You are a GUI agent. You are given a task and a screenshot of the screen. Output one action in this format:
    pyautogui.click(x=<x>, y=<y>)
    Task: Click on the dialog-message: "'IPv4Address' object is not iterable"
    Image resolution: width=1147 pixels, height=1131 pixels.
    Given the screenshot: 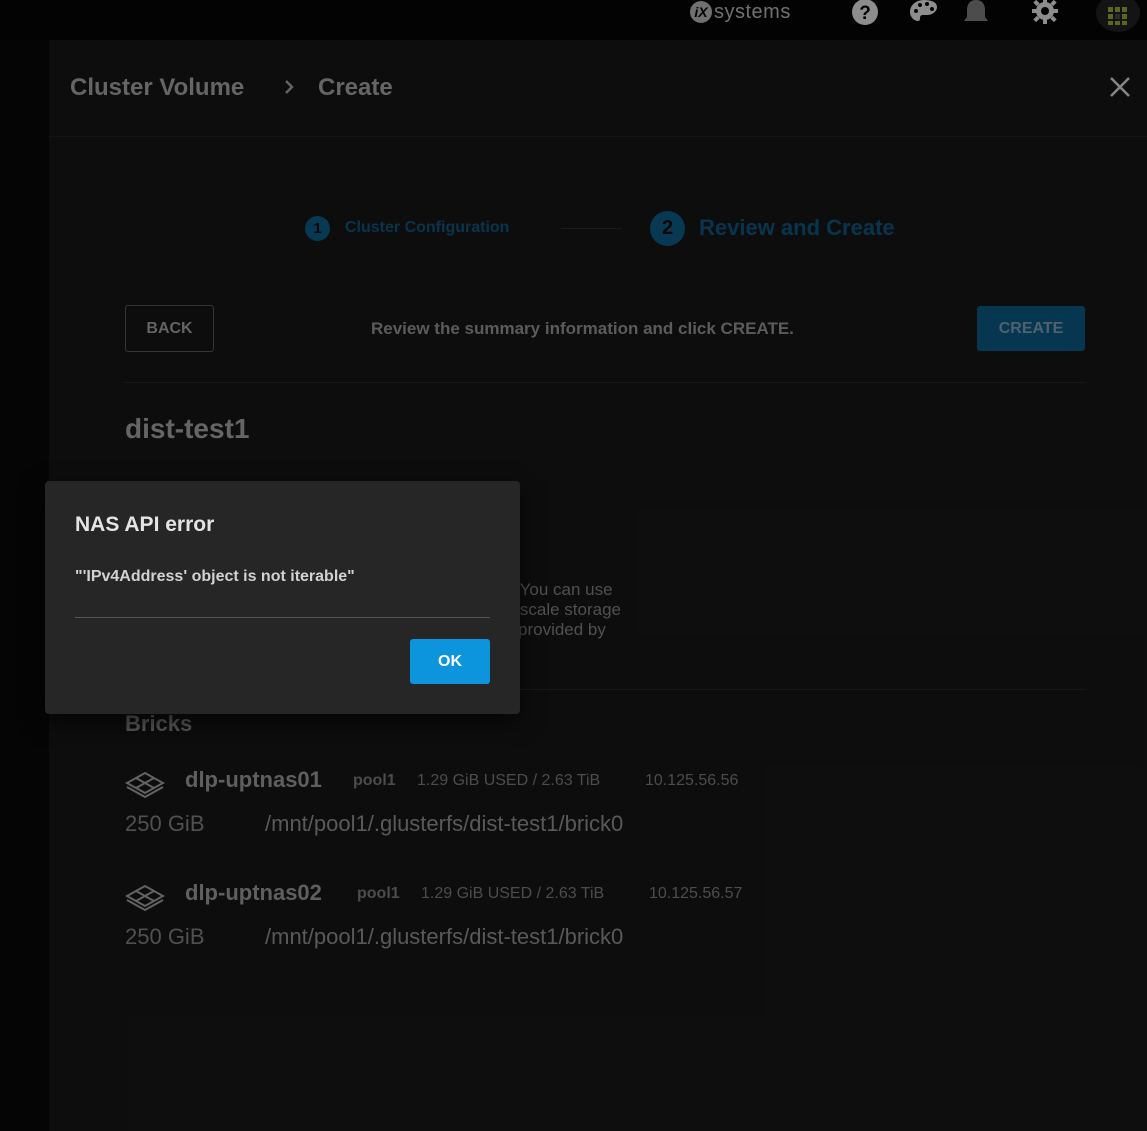 What is the action you would take?
    pyautogui.click(x=215, y=576)
    